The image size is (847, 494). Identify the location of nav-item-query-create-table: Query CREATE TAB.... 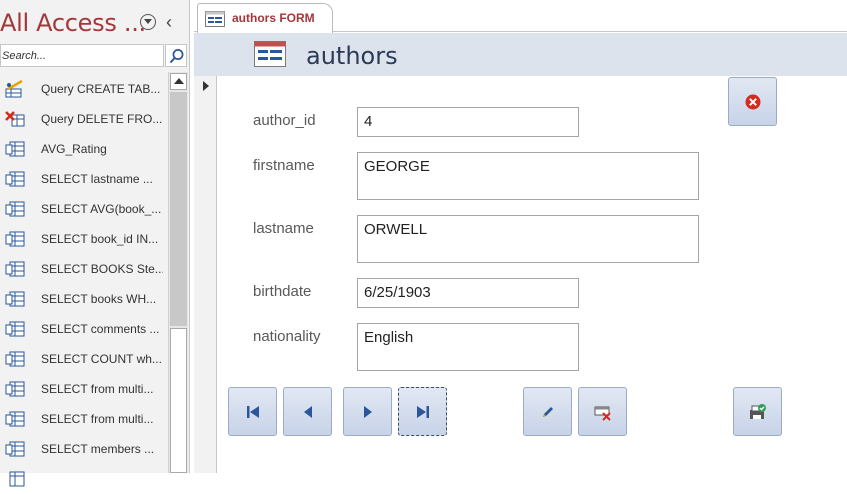
(84, 89).